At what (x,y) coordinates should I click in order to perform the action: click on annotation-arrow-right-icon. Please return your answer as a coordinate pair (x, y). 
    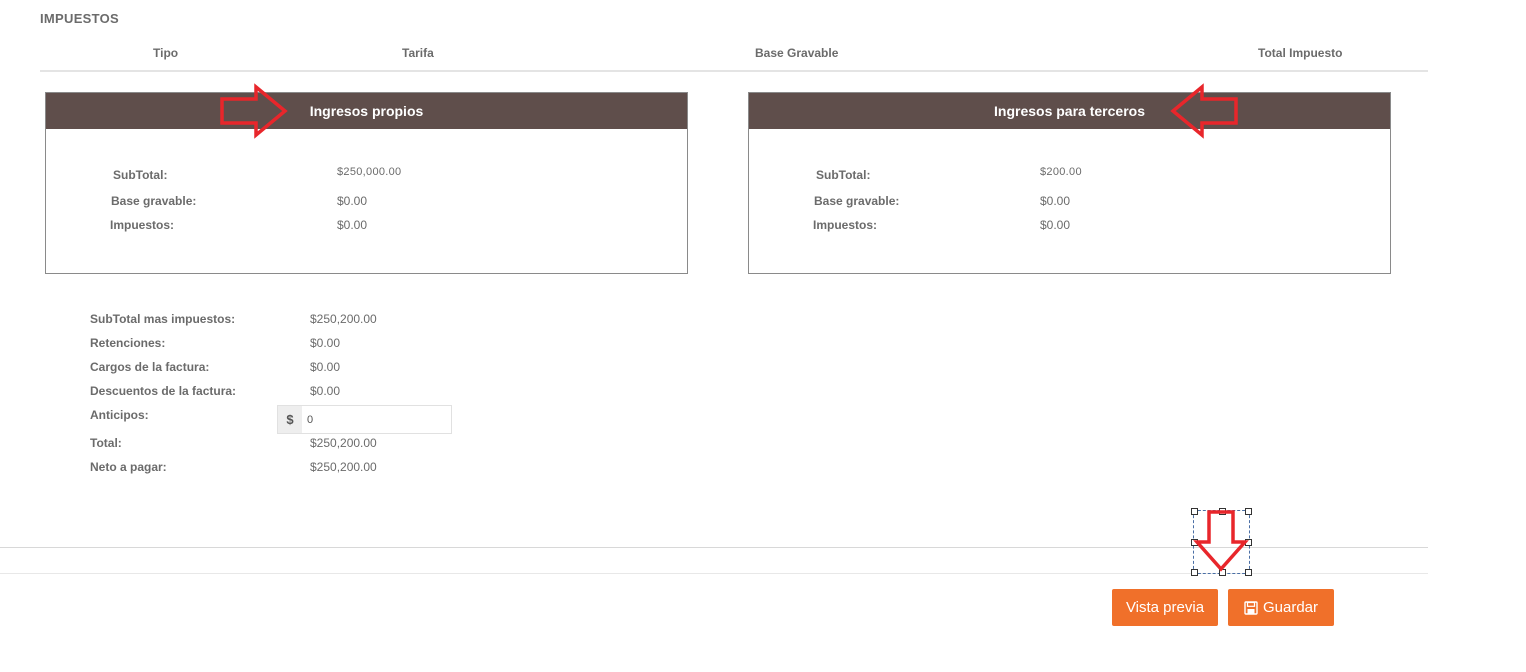
    Looking at the image, I should click on (254, 111).